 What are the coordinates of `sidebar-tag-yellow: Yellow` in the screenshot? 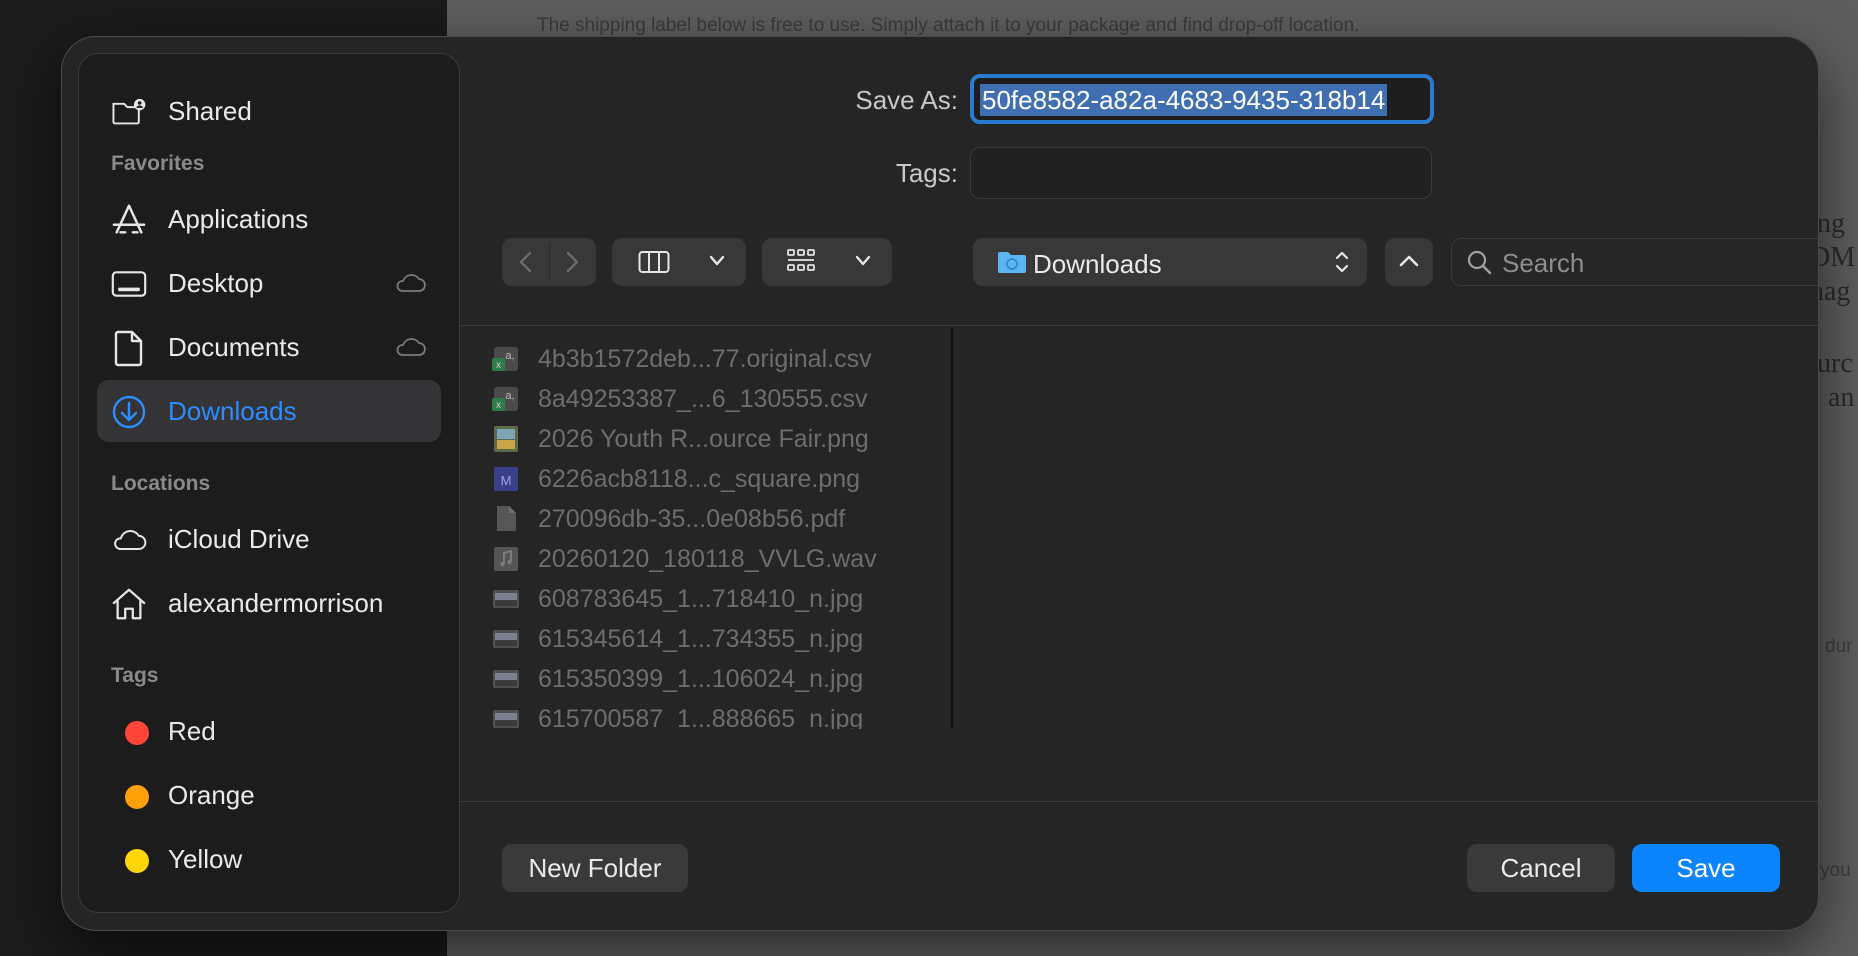 It's located at (269, 859).